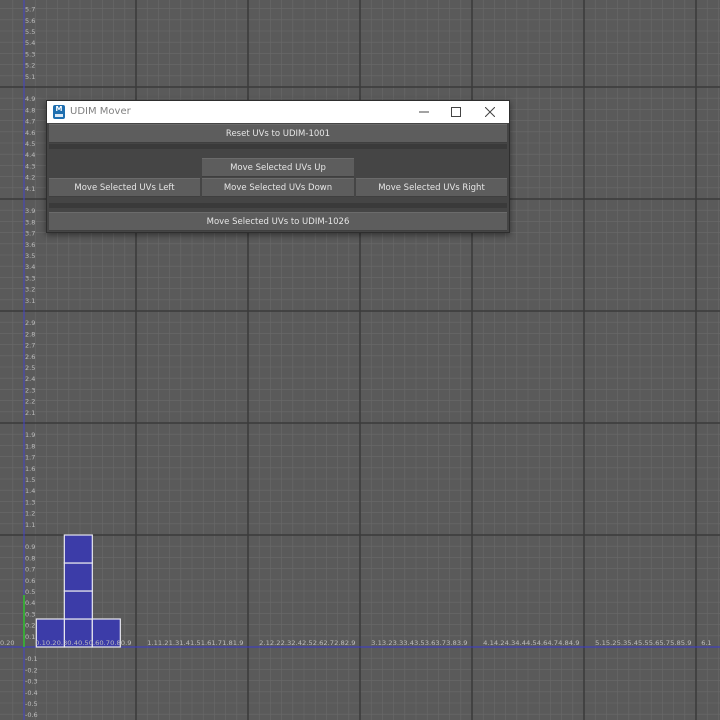 The width and height of the screenshot is (720, 720). What do you see at coordinates (30, 66) in the screenshot?
I see `v-tick-label: 5.2` at bounding box center [30, 66].